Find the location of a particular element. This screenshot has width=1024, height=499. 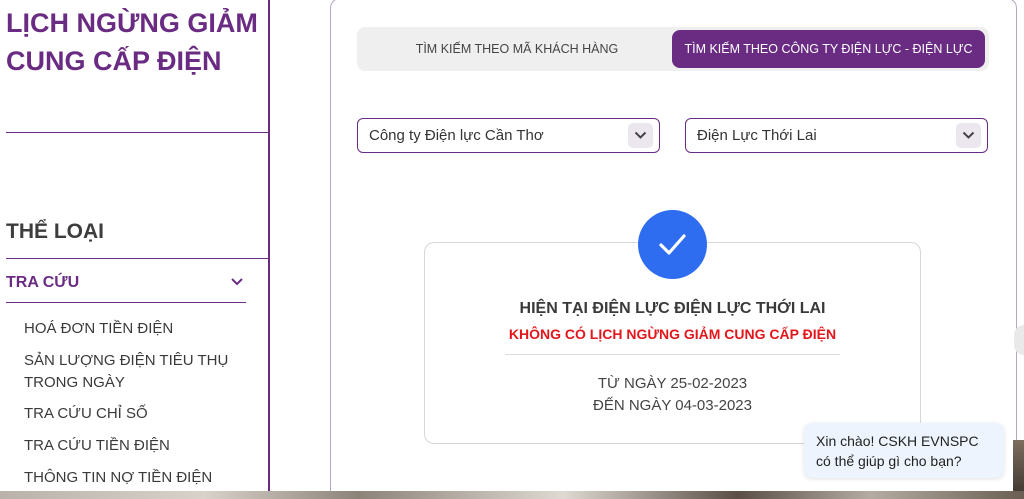

chat-greeting-line-1: Xin chào! CSKH EVNSPC is located at coordinates (897, 441).